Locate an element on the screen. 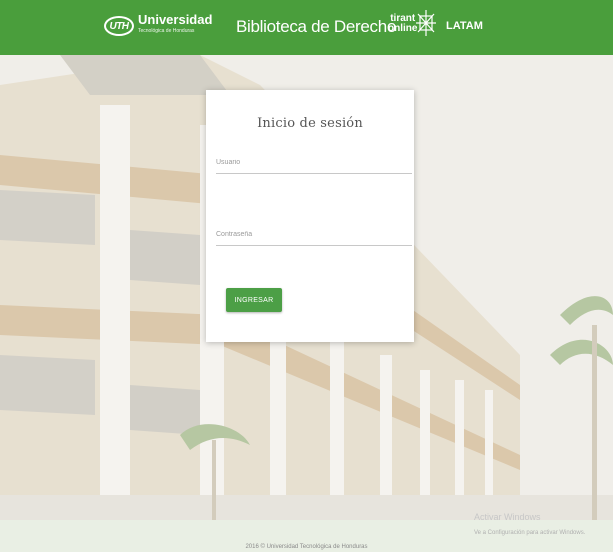 This screenshot has height=552, width=613. password-input is located at coordinates (314, 235).